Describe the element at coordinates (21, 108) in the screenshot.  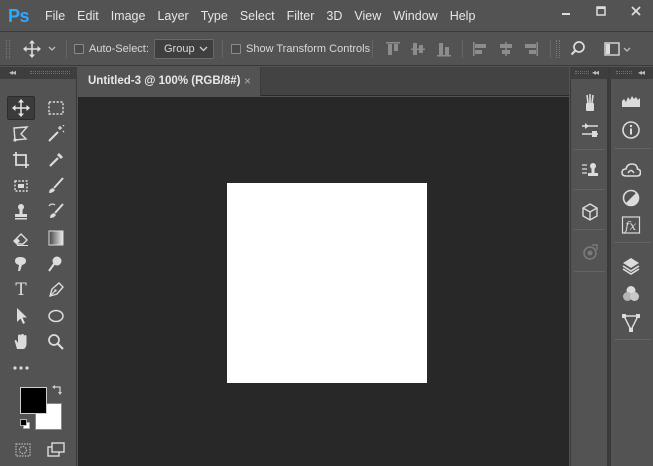
I see `move-tool` at that location.